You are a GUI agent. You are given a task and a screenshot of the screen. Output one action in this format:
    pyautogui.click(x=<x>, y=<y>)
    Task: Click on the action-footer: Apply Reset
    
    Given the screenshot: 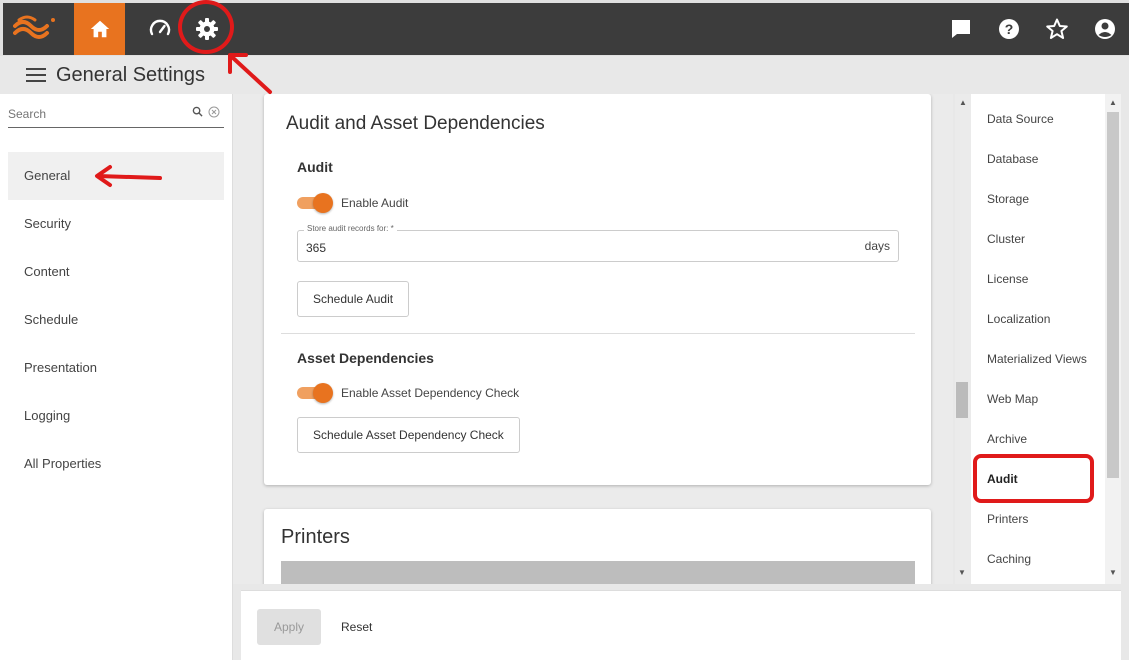 What is the action you would take?
    pyautogui.click(x=681, y=625)
    